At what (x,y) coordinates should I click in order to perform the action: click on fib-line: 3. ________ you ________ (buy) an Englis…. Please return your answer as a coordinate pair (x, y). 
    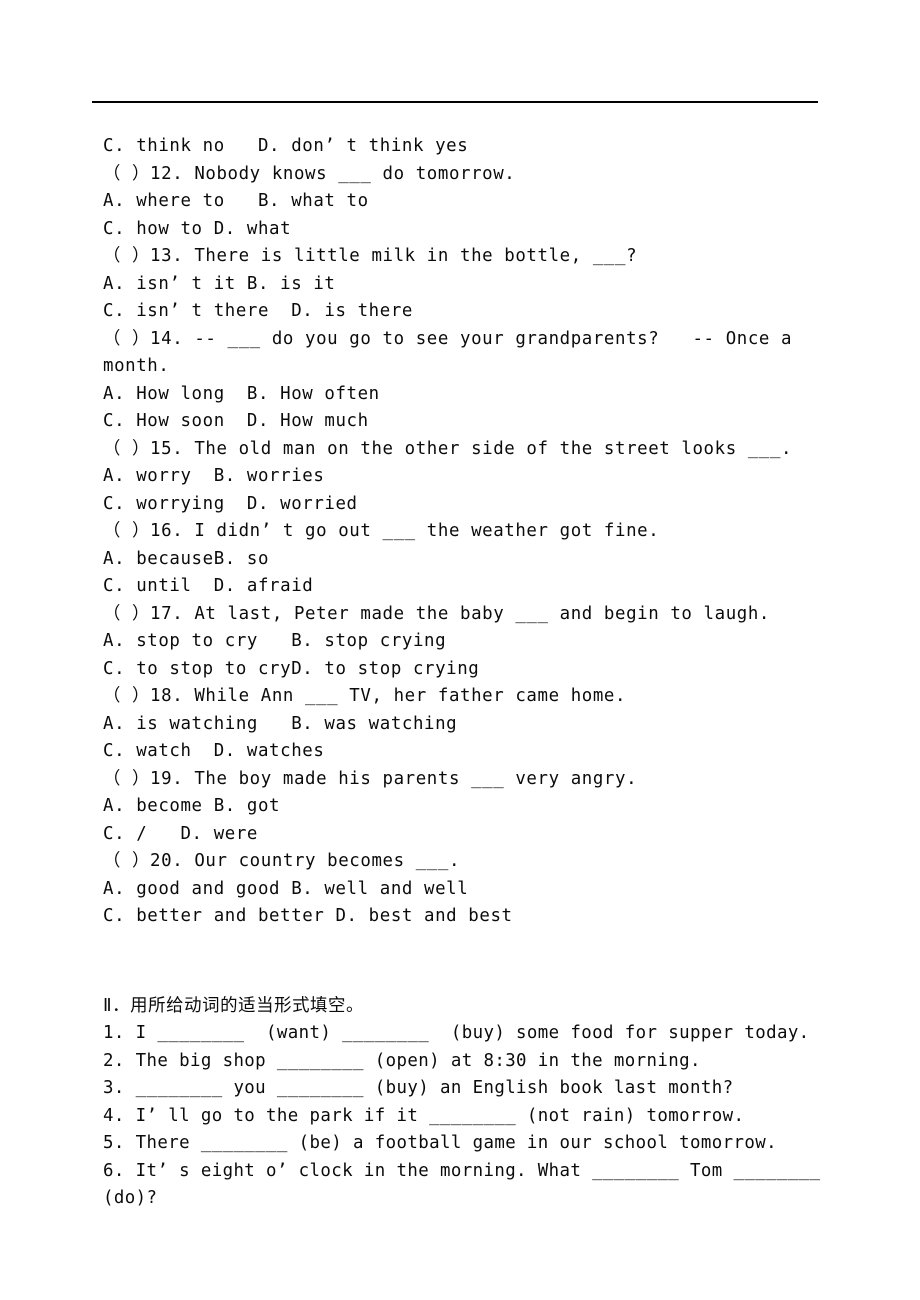
    Looking at the image, I should click on (418, 1088).